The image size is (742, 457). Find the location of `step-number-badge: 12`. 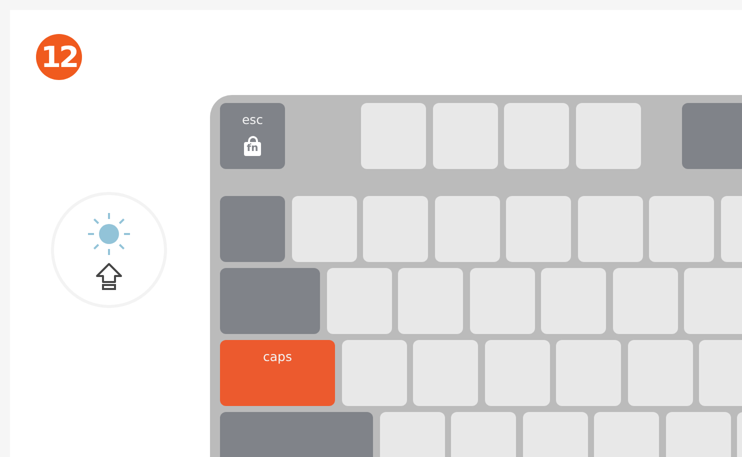

step-number-badge: 12 is located at coordinates (59, 57).